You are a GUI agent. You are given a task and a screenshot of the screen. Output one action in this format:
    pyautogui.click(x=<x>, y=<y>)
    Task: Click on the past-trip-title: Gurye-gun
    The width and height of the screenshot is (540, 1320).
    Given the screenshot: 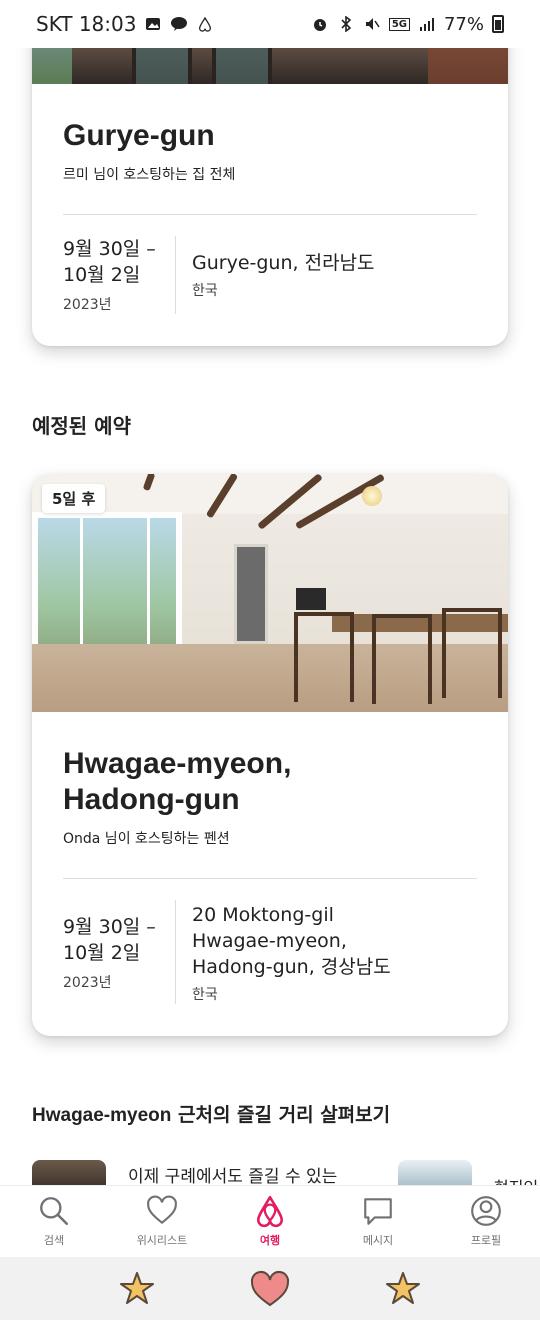 What is the action you would take?
    pyautogui.click(x=139, y=135)
    